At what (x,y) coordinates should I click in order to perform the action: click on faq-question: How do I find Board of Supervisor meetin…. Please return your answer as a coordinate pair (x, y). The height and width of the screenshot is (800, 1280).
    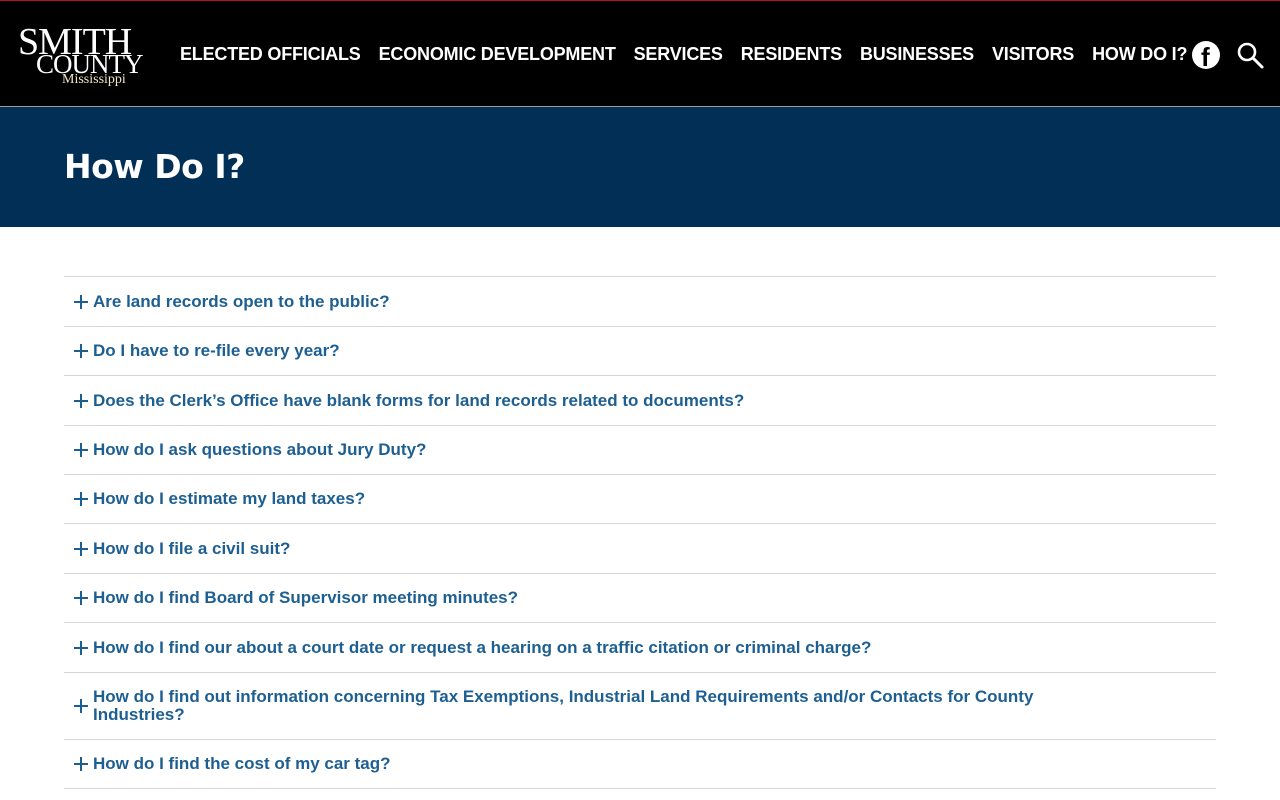
    Looking at the image, I should click on (306, 597).